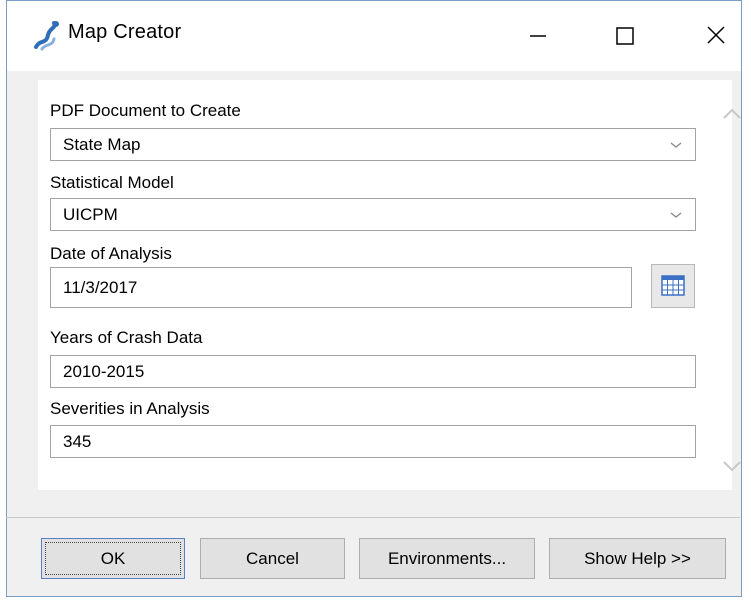  I want to click on title-bar: Map Creator, so click(374, 36).